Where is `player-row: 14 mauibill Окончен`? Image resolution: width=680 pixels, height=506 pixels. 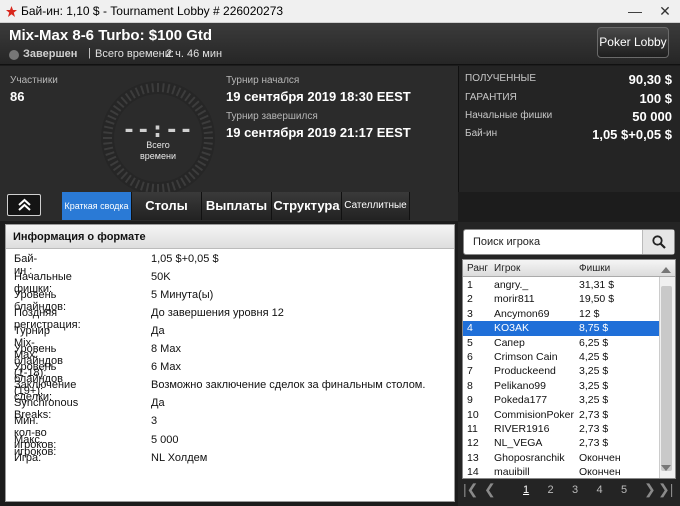
player-row: 14 mauibill Окончен is located at coordinates (561, 472).